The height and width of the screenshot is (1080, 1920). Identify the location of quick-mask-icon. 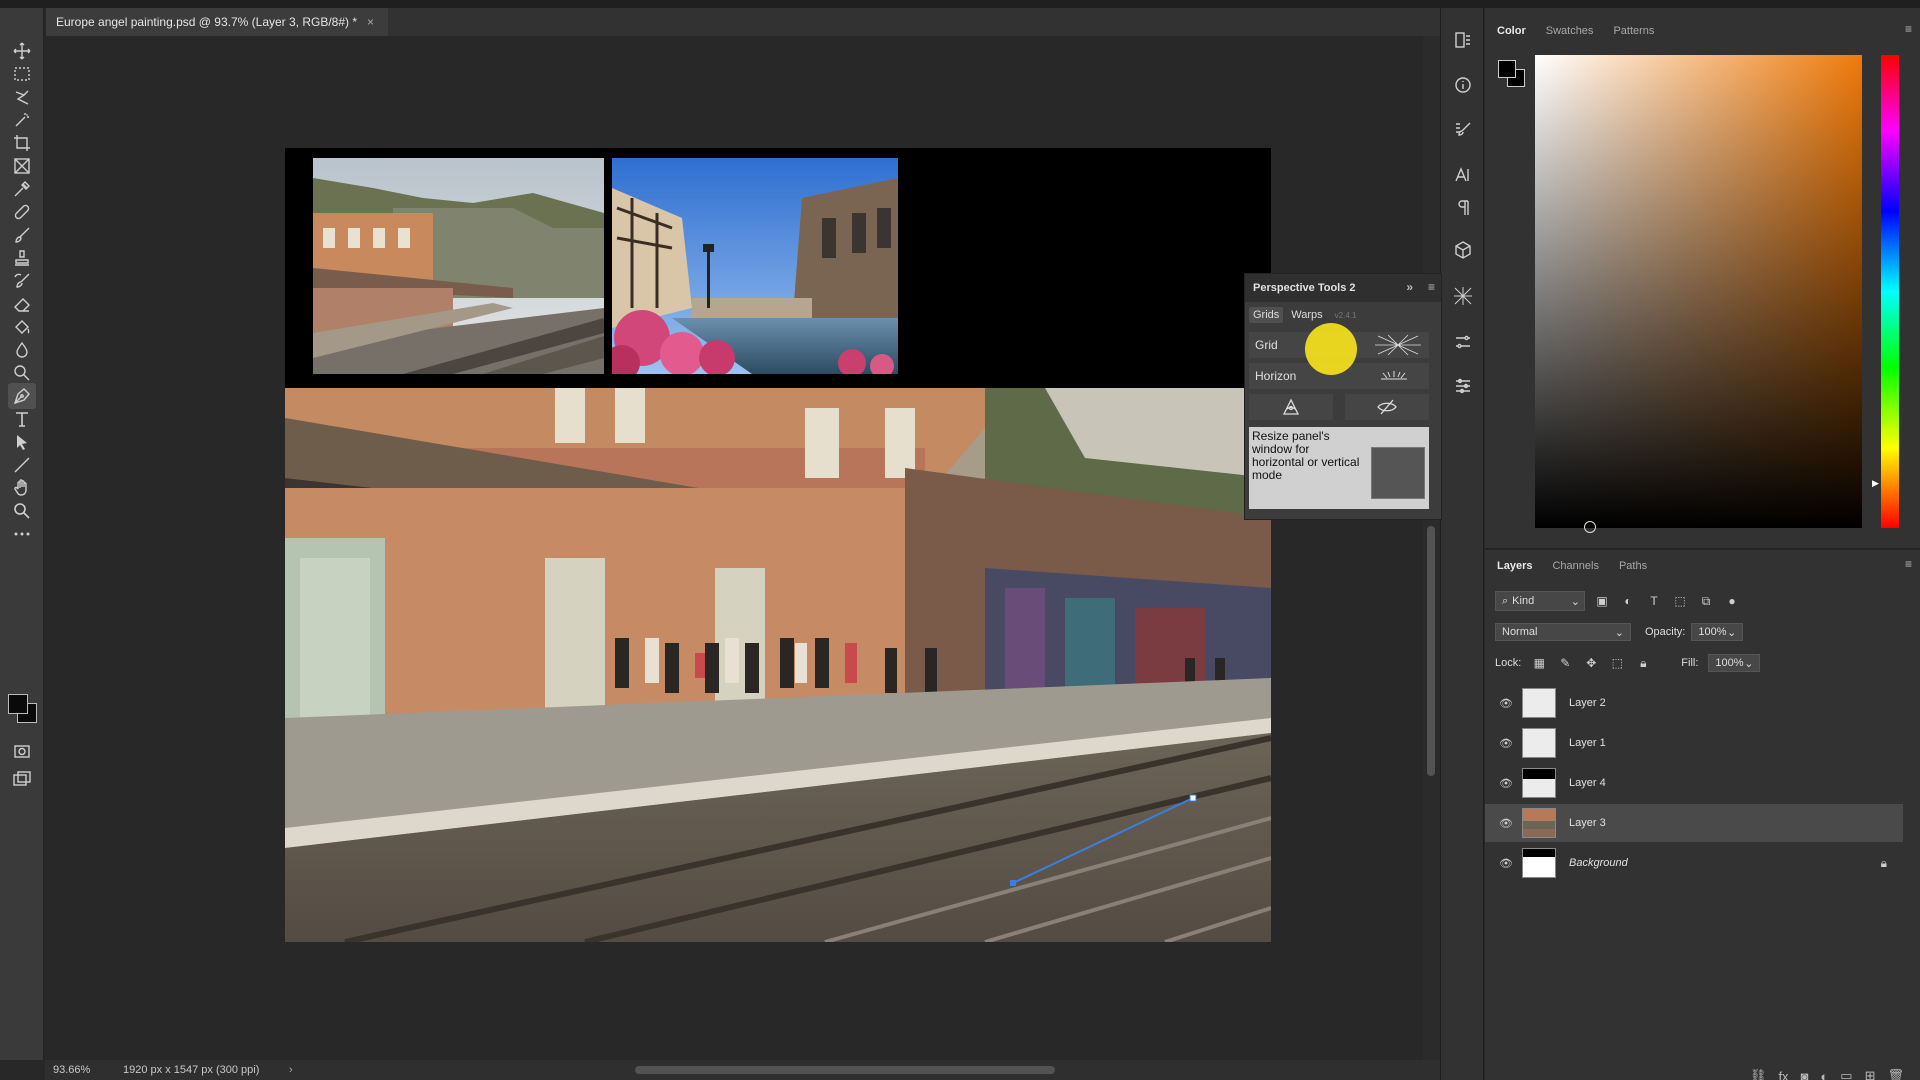
(22, 751).